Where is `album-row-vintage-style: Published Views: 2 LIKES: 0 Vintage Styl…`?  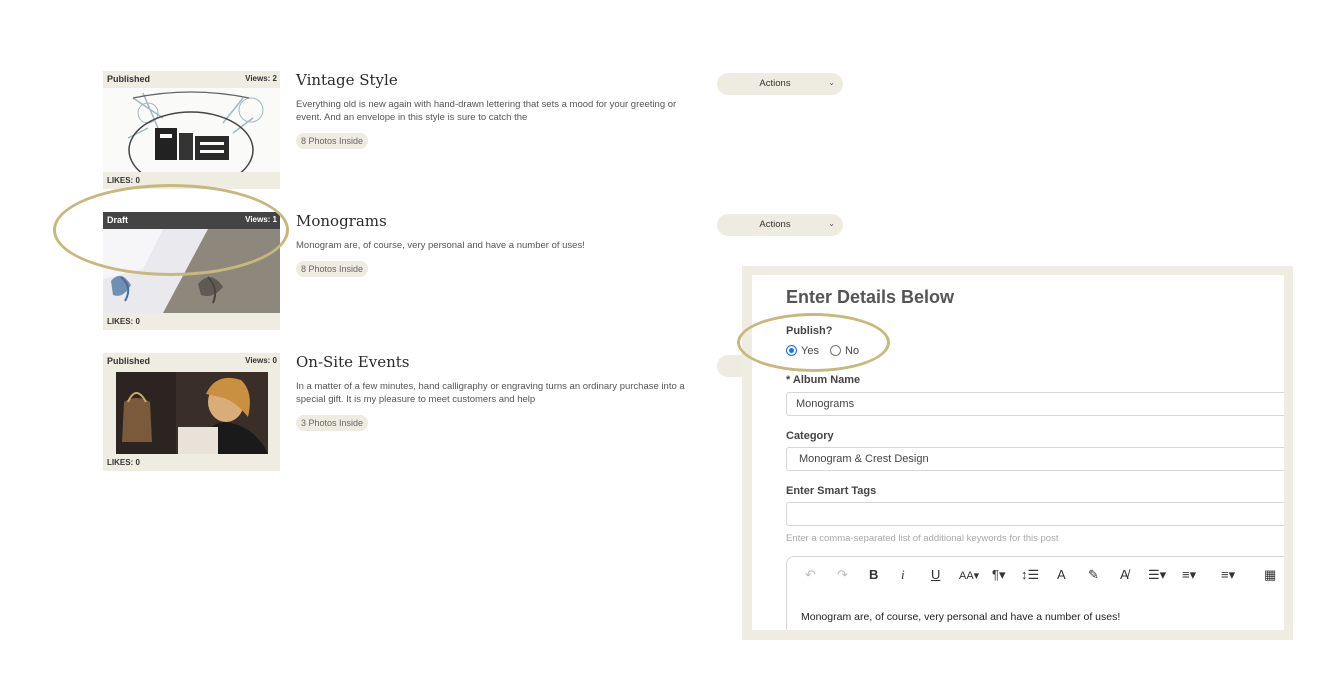
album-row-vintage-style: Published Views: 2 LIKES: 0 Vintage Styl… is located at coordinates (503, 131).